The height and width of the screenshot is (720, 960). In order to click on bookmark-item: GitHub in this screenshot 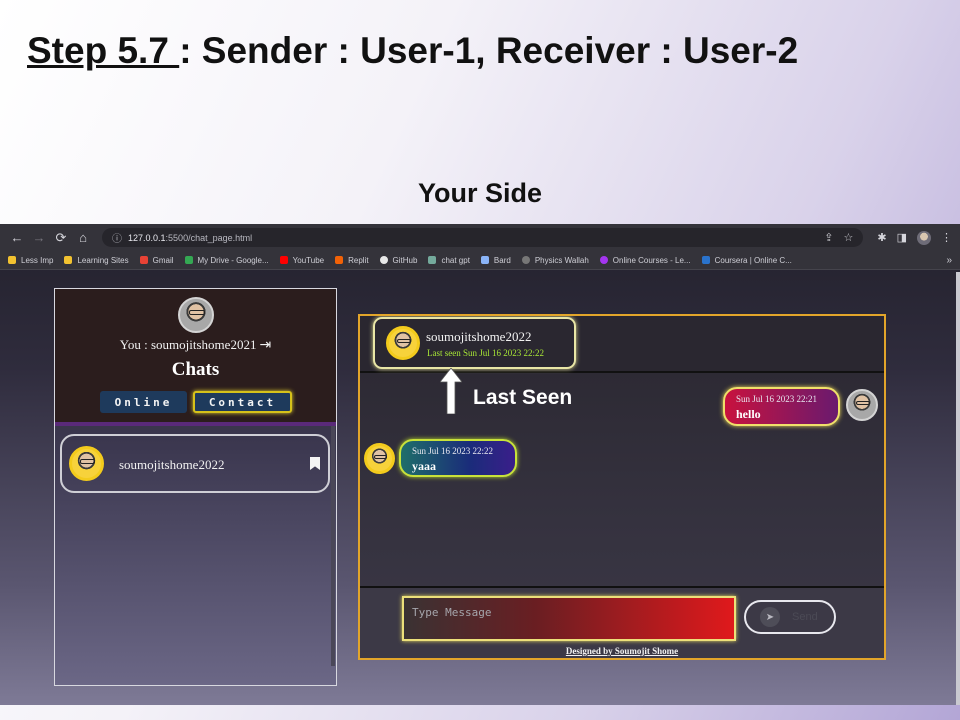, I will do `click(398, 260)`.